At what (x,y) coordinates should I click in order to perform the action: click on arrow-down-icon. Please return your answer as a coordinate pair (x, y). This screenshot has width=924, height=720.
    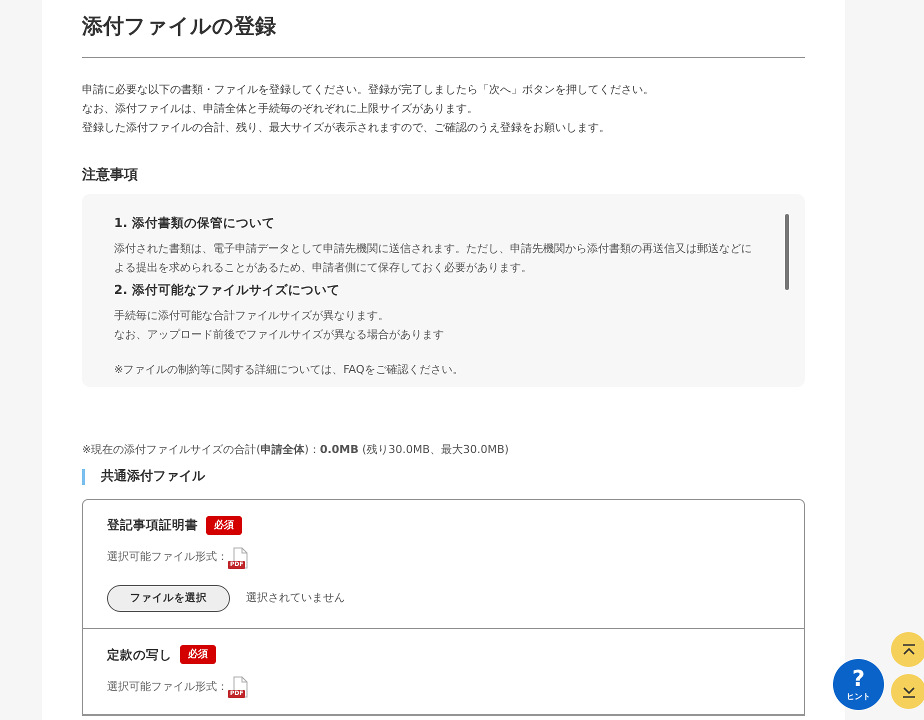
    Looking at the image, I should click on (909, 692).